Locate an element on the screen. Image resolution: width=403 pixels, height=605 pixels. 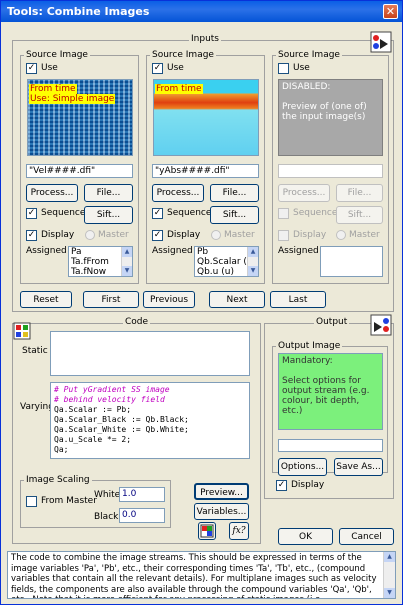
from-master-label: From Master is located at coordinates (69, 501).